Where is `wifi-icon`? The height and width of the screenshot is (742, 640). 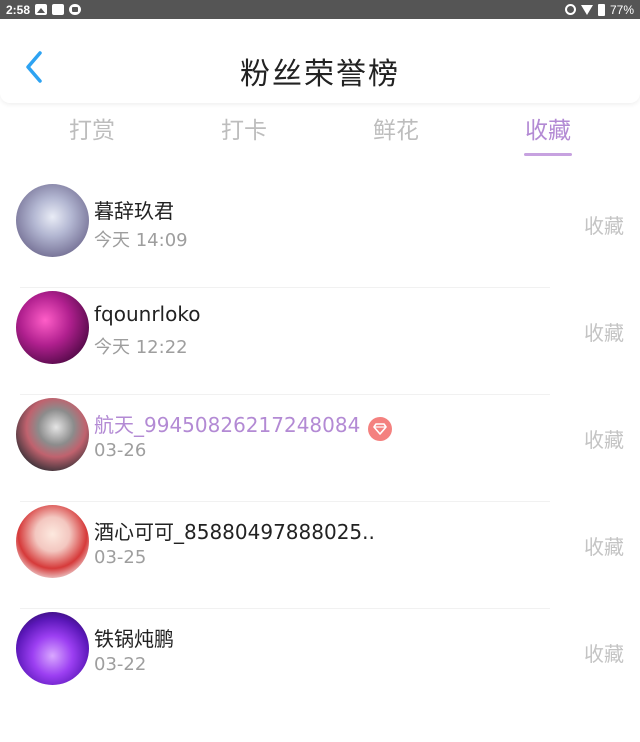
wifi-icon is located at coordinates (586, 9).